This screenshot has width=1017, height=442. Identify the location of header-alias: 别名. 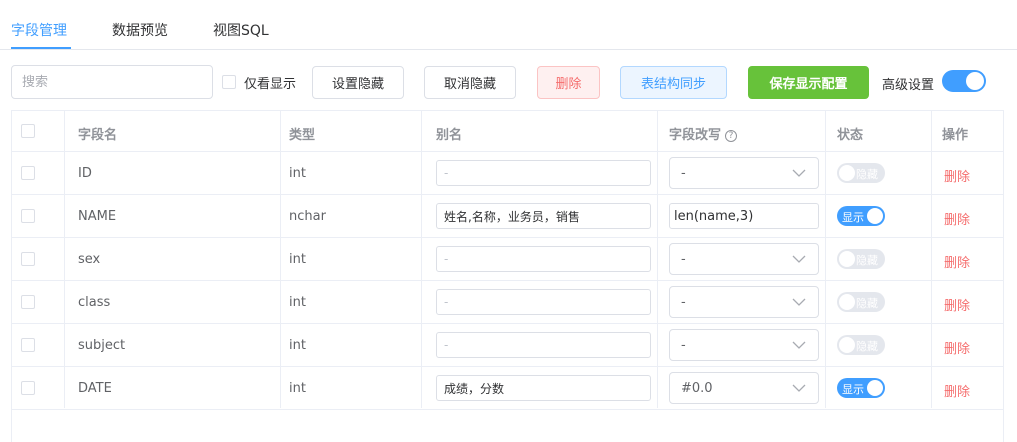
(449, 135).